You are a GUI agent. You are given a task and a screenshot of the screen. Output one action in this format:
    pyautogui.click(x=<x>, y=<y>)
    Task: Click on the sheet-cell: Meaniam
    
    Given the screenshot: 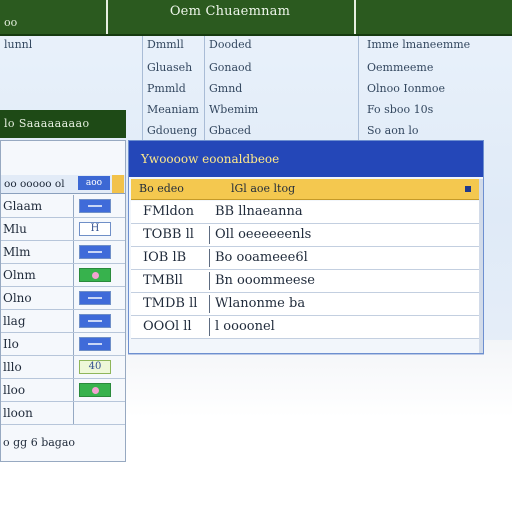 What is the action you would take?
    pyautogui.click(x=174, y=109)
    